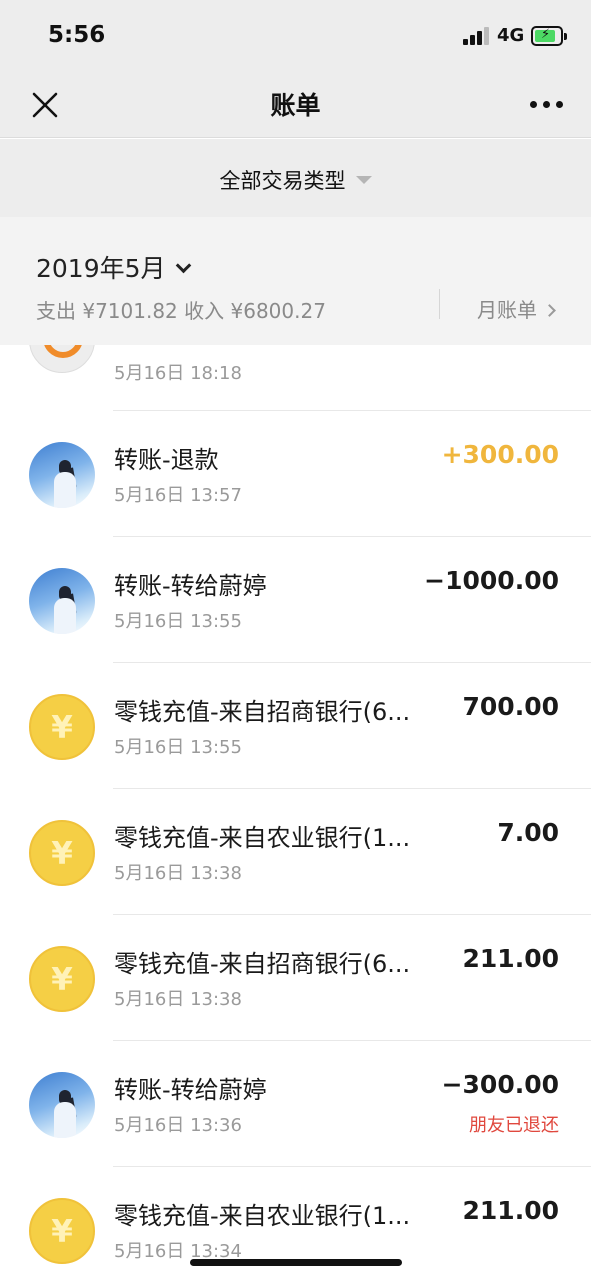  I want to click on home-indicator, so click(296, 1262).